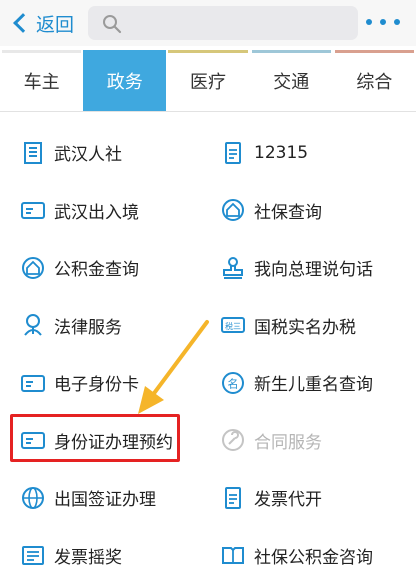 Image resolution: width=416 pixels, height=578 pixels. I want to click on service-item: 12315, so click(318, 153).